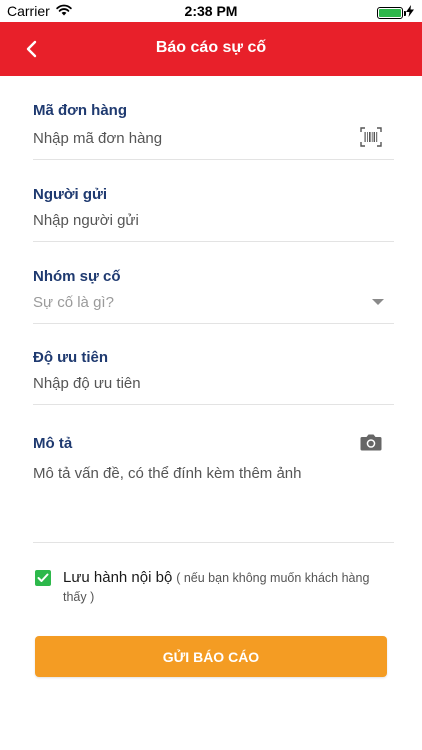 The image size is (422, 750). What do you see at coordinates (405, 13) in the screenshot?
I see `battery-cap` at bounding box center [405, 13].